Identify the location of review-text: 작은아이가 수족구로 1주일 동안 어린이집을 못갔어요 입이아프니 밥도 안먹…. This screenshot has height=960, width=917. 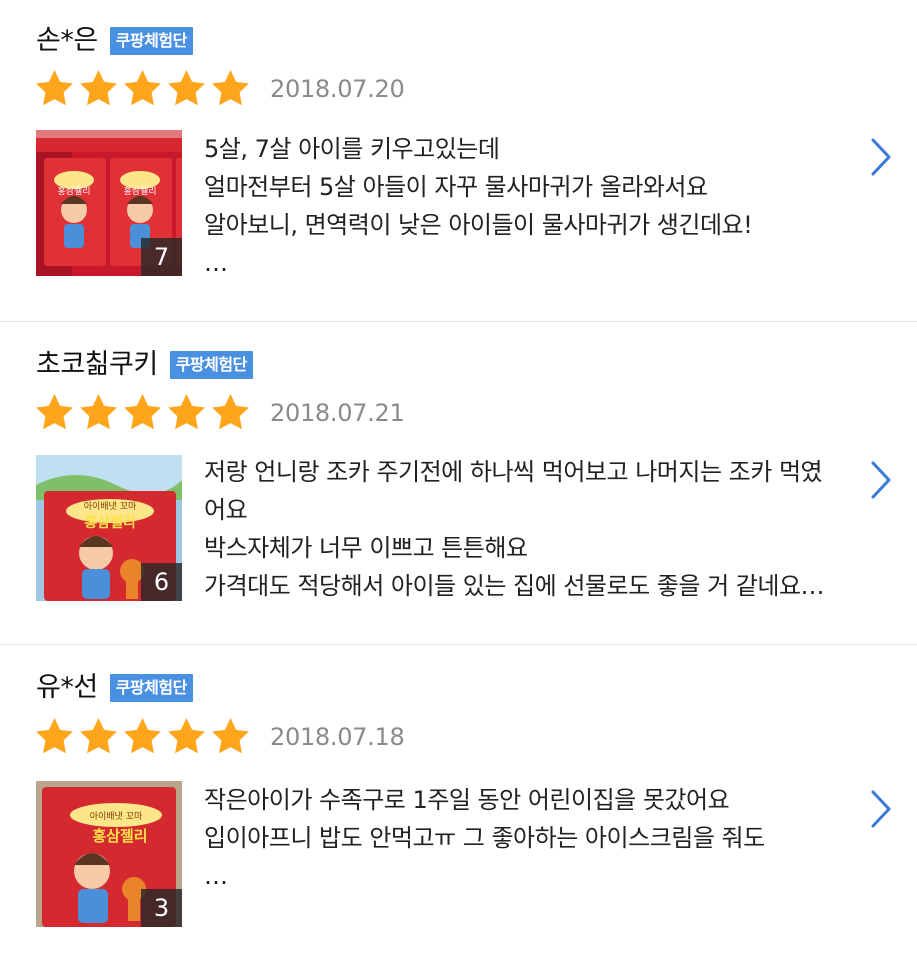
(524, 838).